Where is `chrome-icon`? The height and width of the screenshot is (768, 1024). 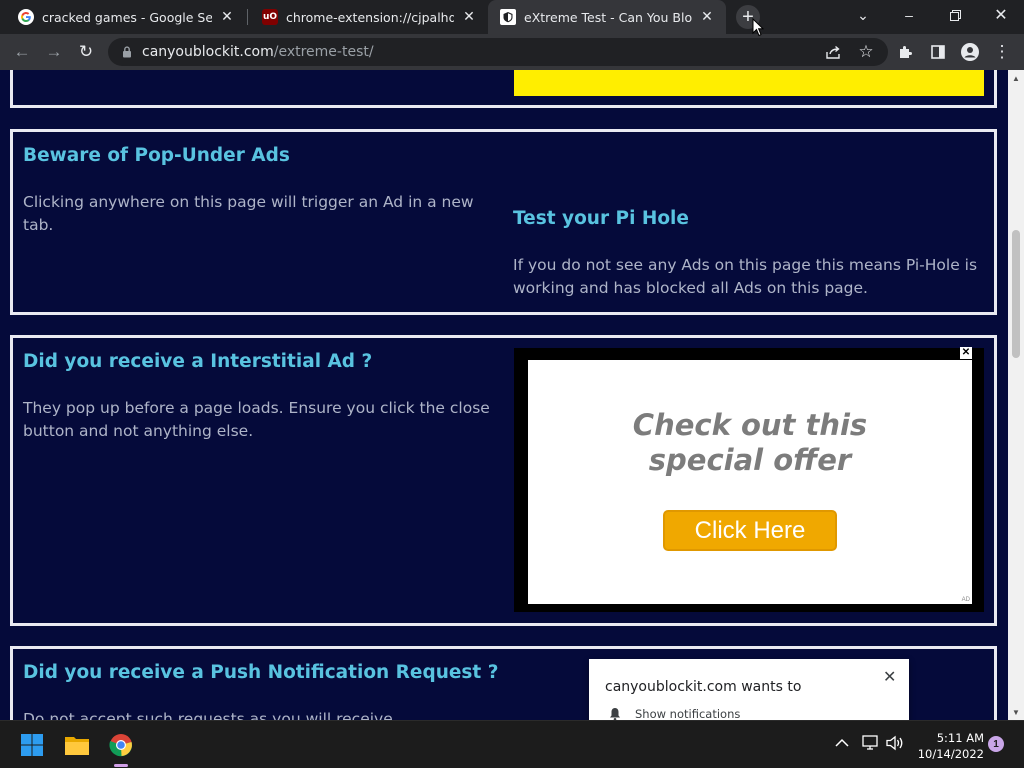
chrome-icon is located at coordinates (121, 745).